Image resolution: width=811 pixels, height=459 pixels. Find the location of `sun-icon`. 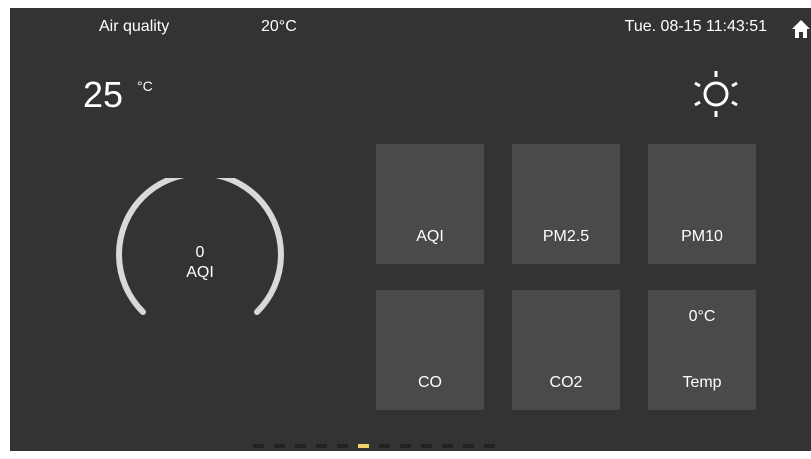

sun-icon is located at coordinates (716, 94).